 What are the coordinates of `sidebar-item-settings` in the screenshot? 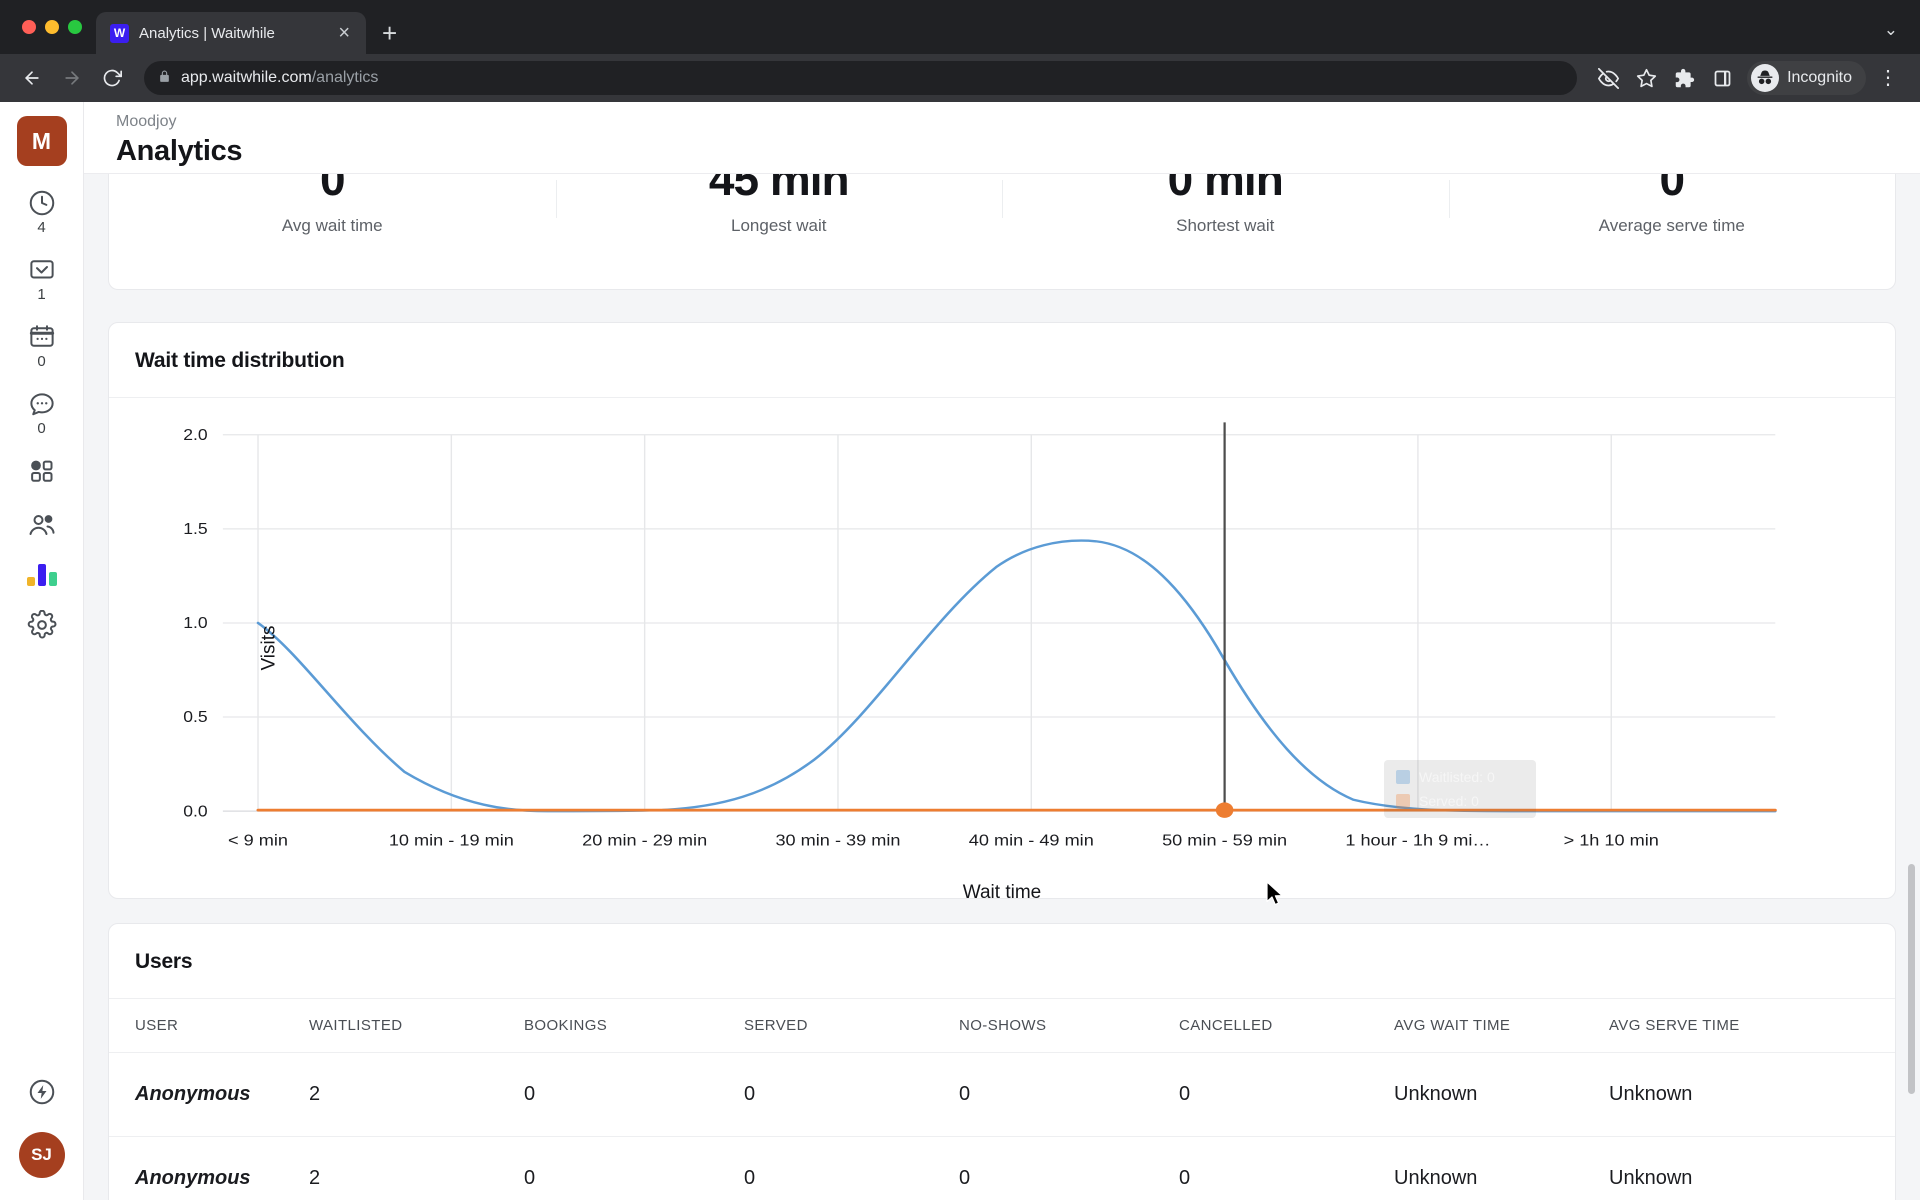 It's located at (42, 625).